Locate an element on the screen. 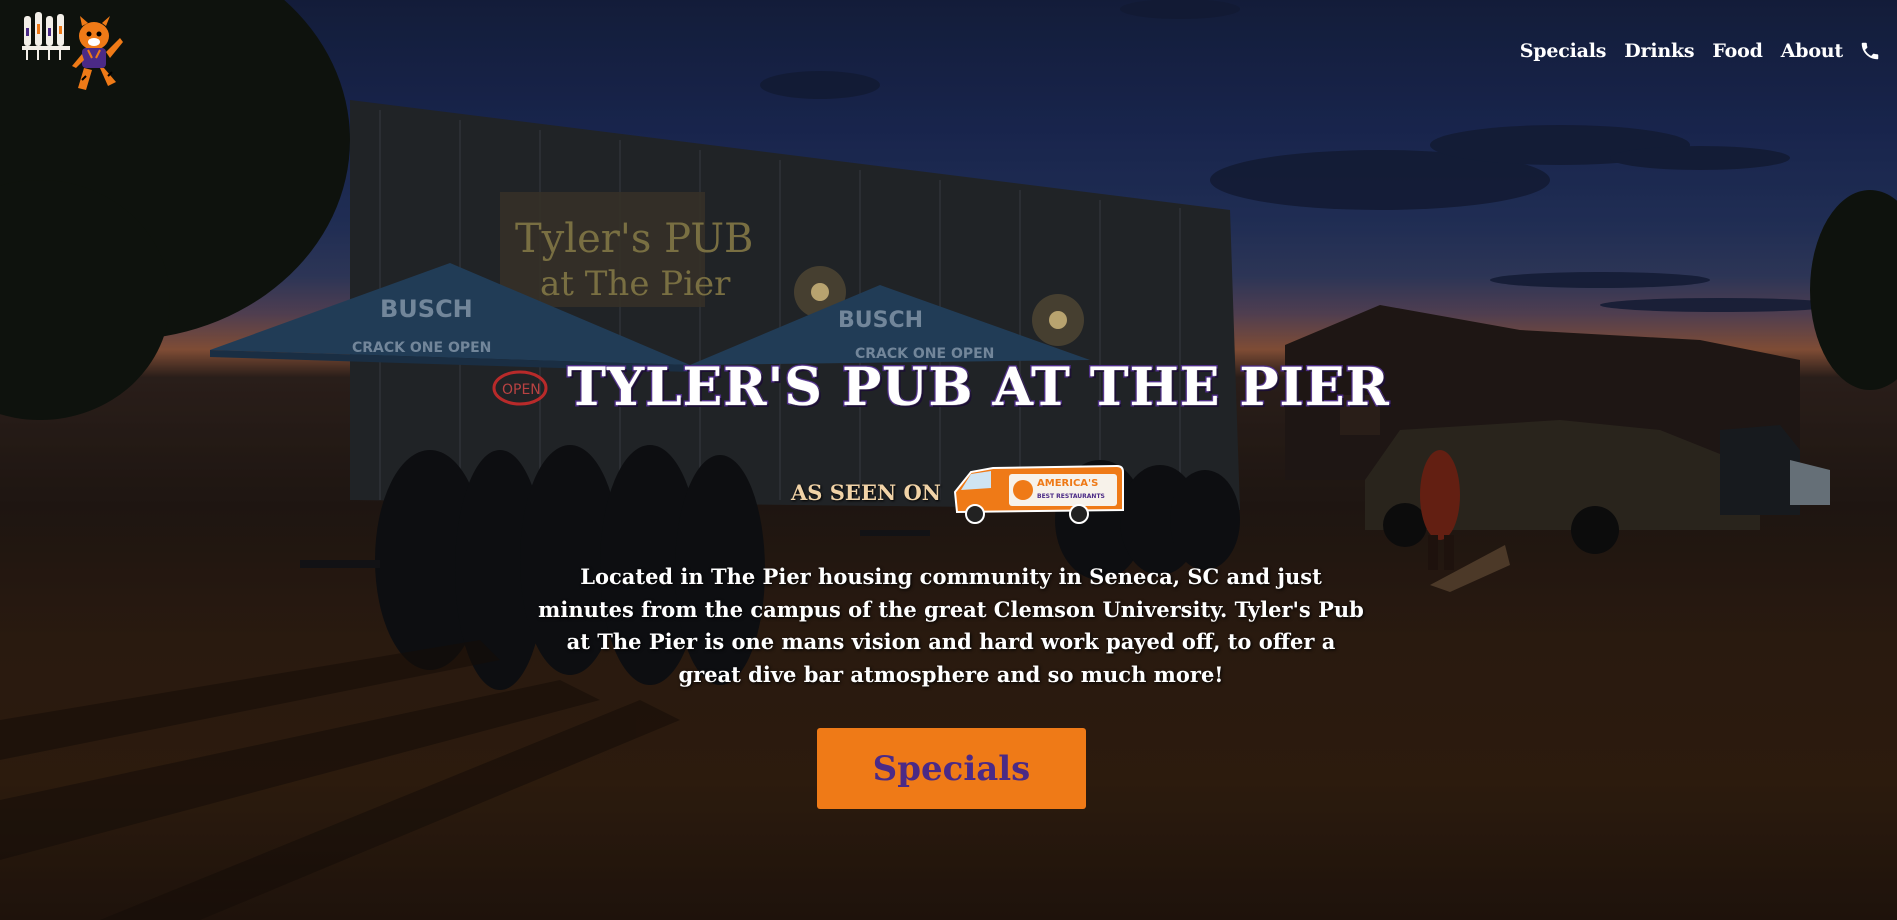 Image resolution: width=1897 pixels, height=920 pixels. nav-about: About is located at coordinates (1812, 51).